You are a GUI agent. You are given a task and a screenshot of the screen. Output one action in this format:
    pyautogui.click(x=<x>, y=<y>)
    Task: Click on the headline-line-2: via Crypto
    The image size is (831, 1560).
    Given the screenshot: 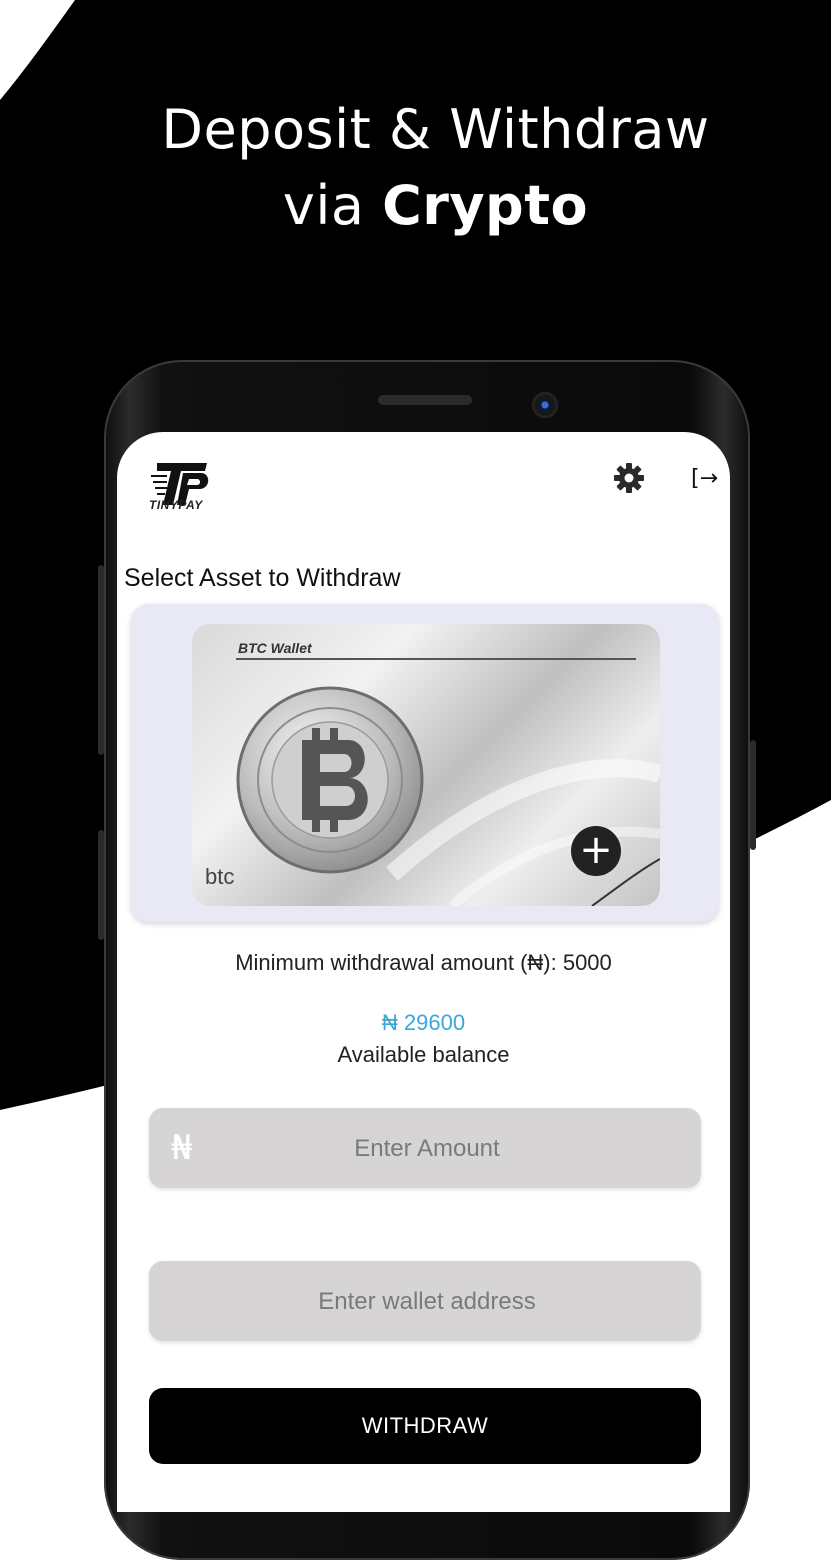 What is the action you would take?
    pyautogui.click(x=415, y=206)
    